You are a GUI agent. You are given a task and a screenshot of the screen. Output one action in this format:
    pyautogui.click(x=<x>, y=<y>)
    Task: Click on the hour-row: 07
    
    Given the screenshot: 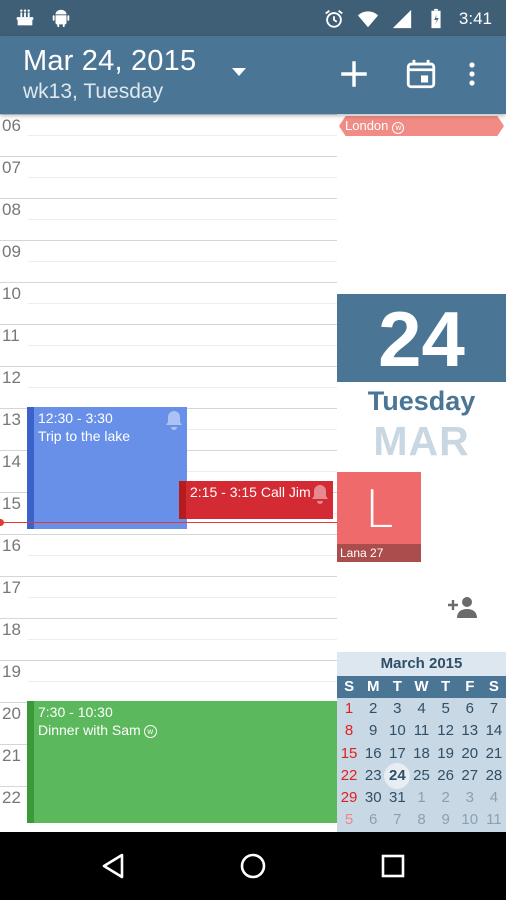 What is the action you would take?
    pyautogui.click(x=168, y=177)
    